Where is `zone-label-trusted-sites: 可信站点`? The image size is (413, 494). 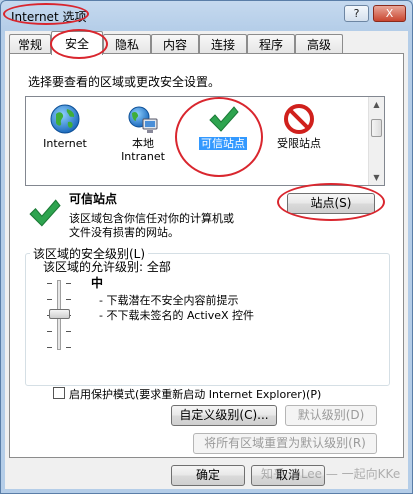 zone-label-trusted-sites: 可信站点 is located at coordinates (223, 143).